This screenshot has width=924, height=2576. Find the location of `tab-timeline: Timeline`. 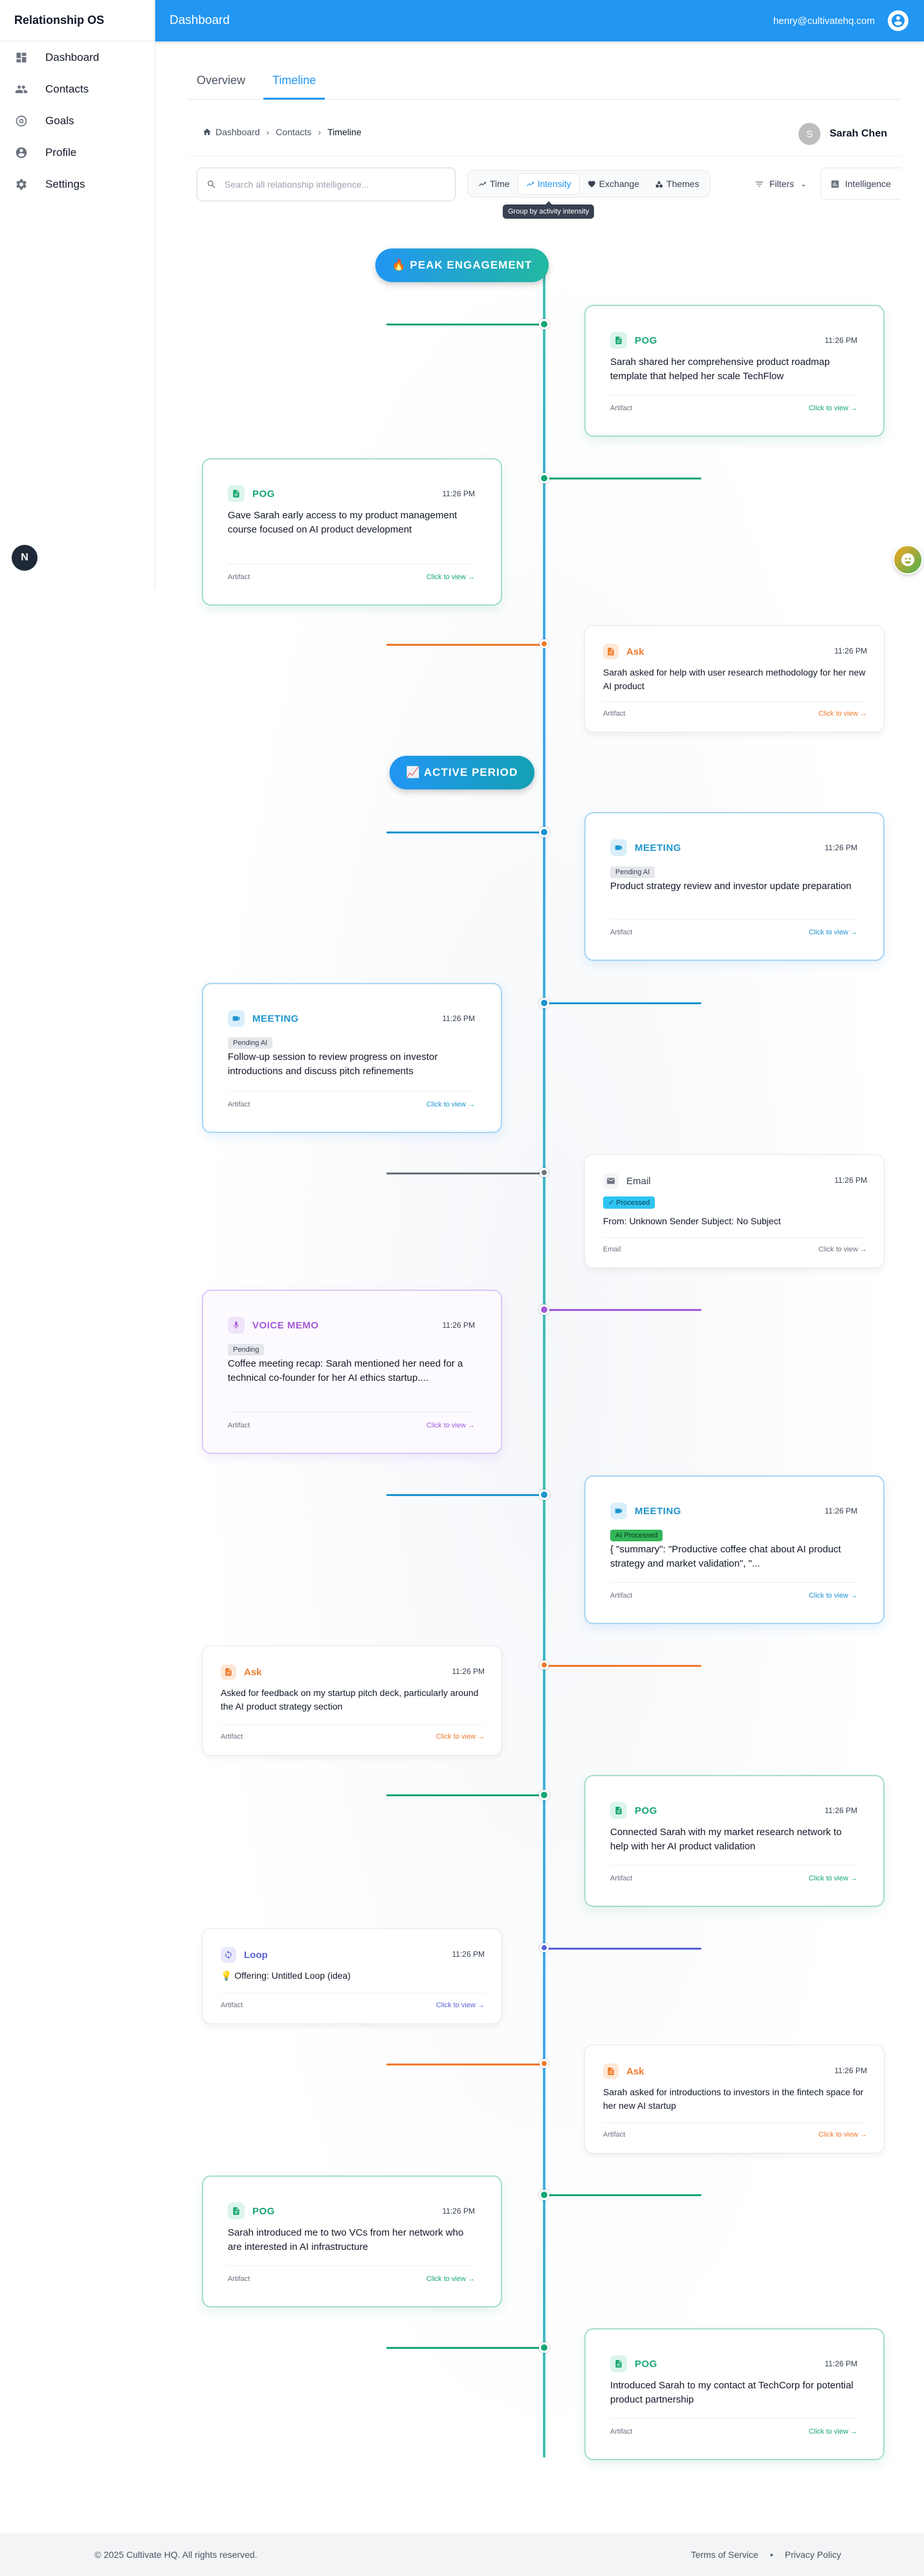

tab-timeline: Timeline is located at coordinates (294, 83).